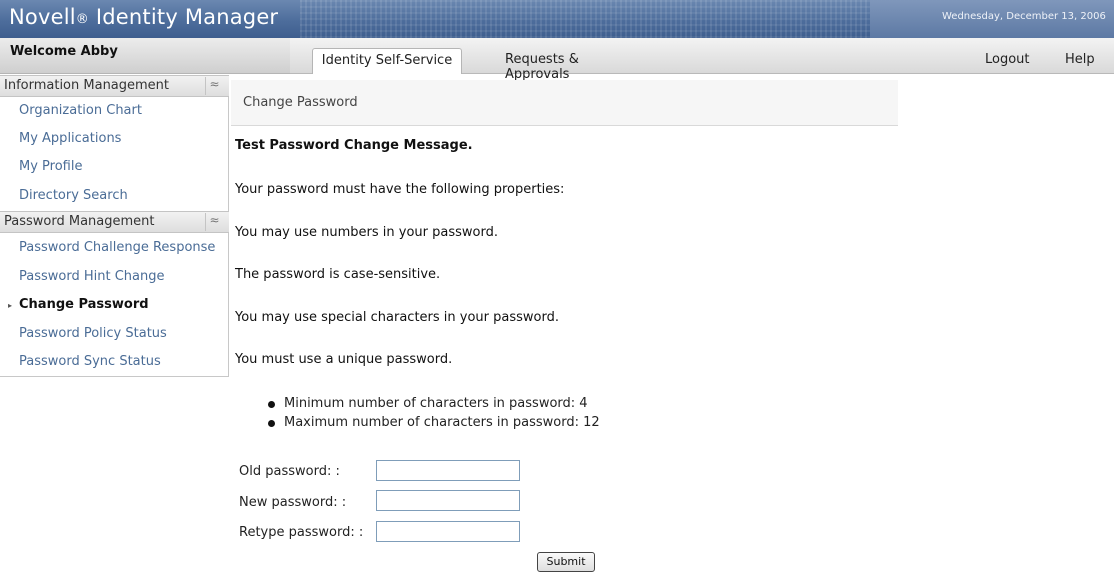  I want to click on retype-password-label: Retype password: :, so click(301, 532).